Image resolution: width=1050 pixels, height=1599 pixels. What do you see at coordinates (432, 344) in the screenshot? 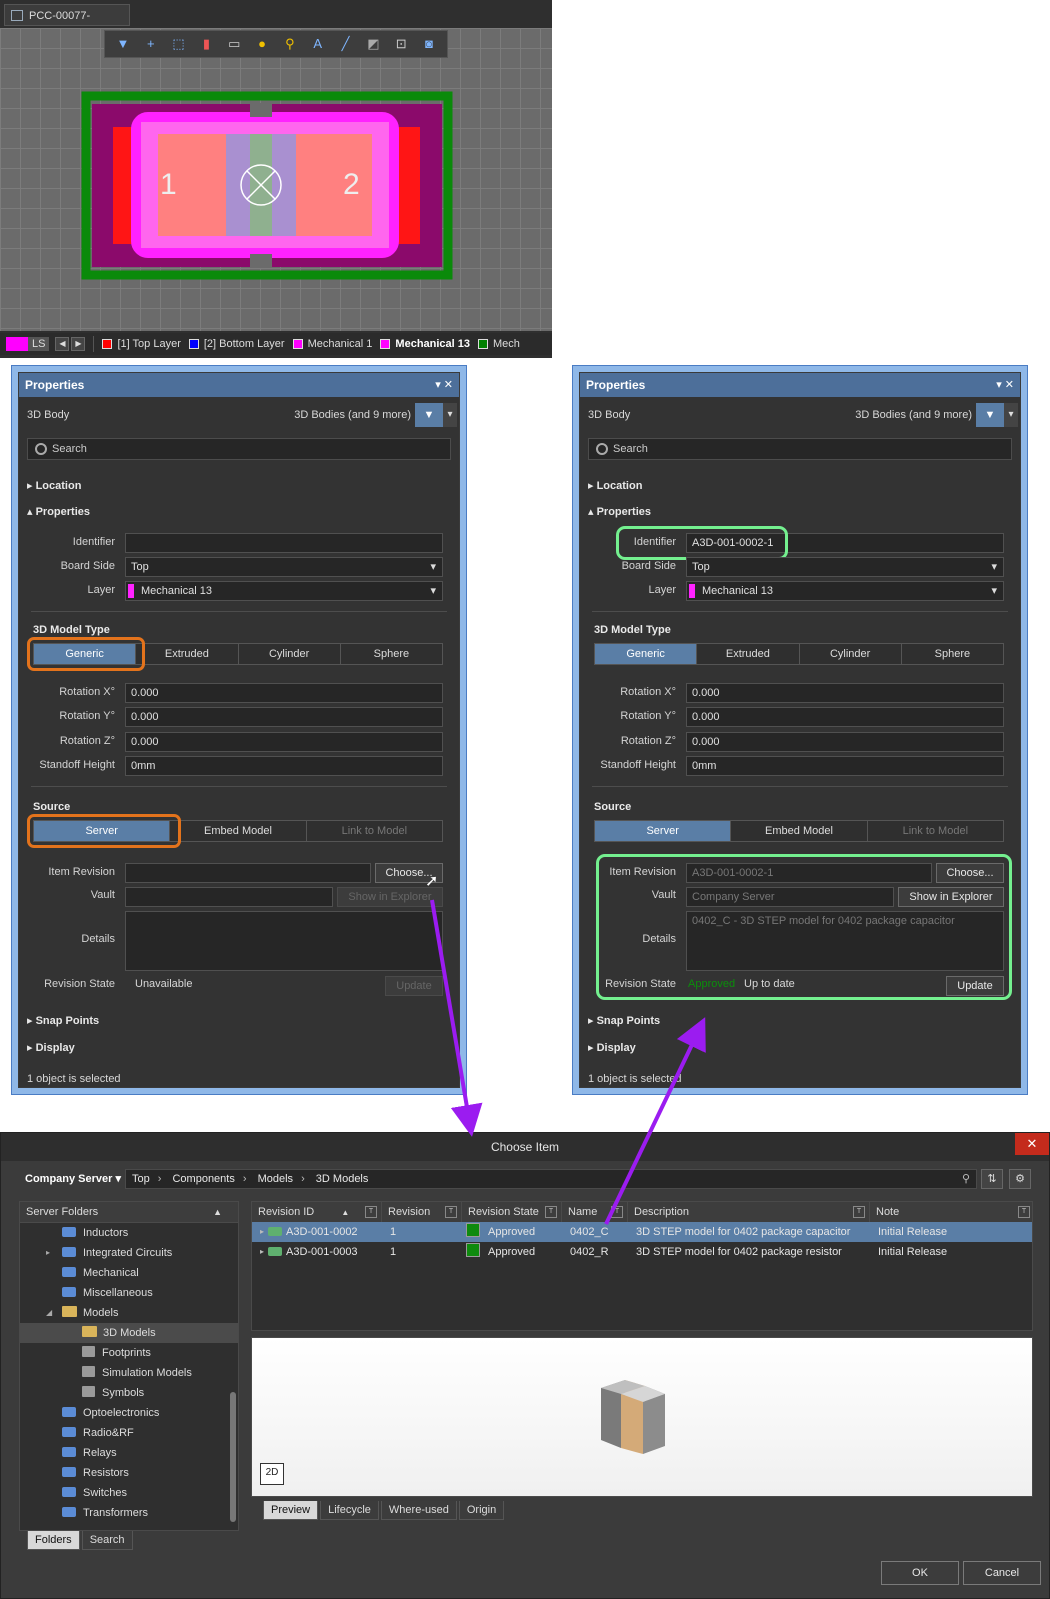
I see `layer-tab-mechanical-13: Mechanical 13` at bounding box center [432, 344].